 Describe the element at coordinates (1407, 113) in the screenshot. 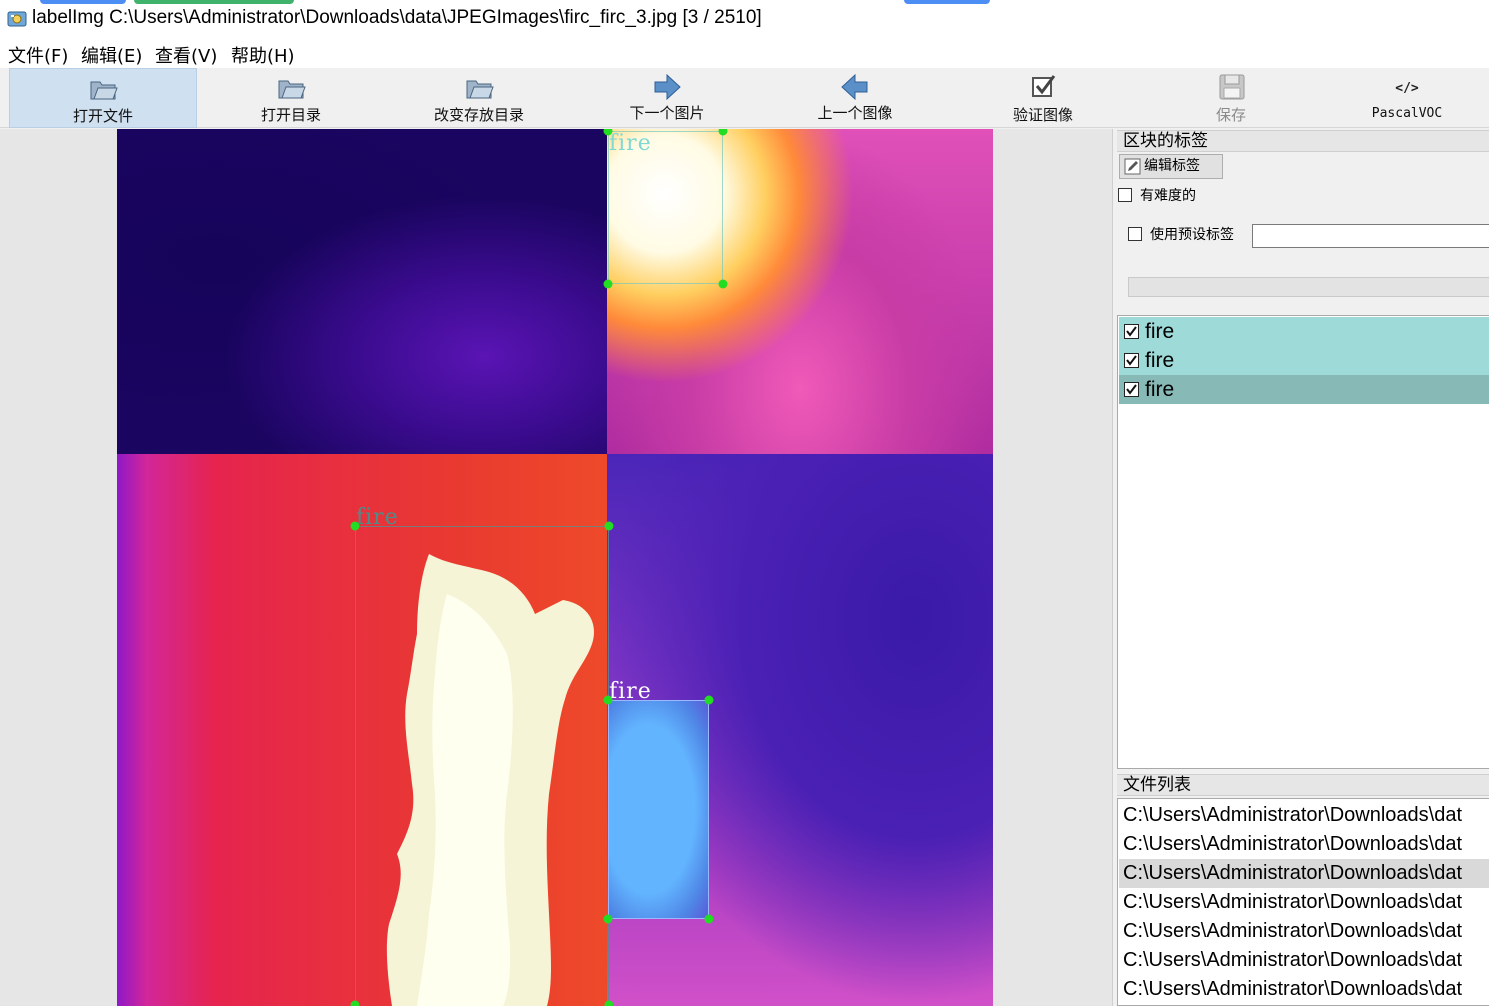

I see `format-label: PascalVOC` at that location.